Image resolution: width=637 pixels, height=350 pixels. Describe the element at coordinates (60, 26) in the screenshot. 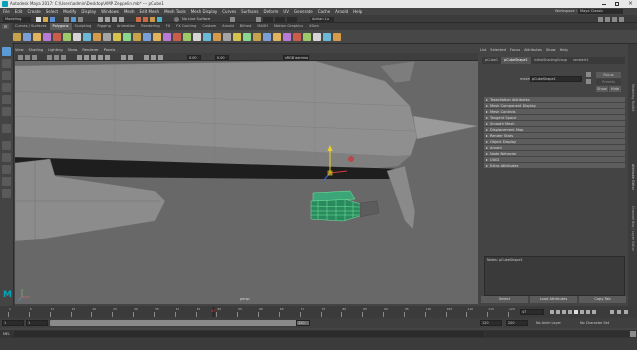

I see `shelf-tab: Polygons` at that location.